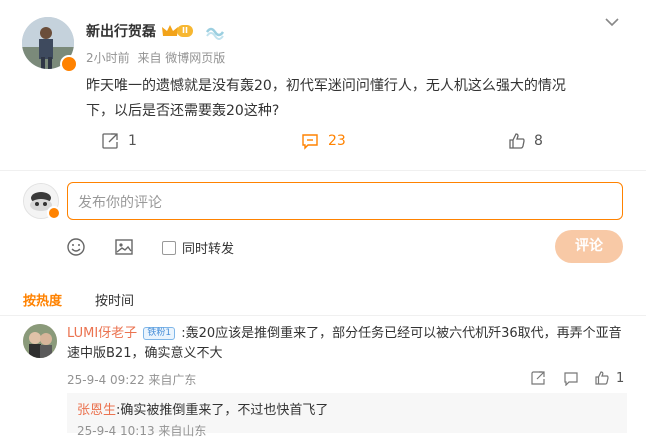  Describe the element at coordinates (96, 410) in the screenshot. I see `reply-author: 张恩生` at that location.